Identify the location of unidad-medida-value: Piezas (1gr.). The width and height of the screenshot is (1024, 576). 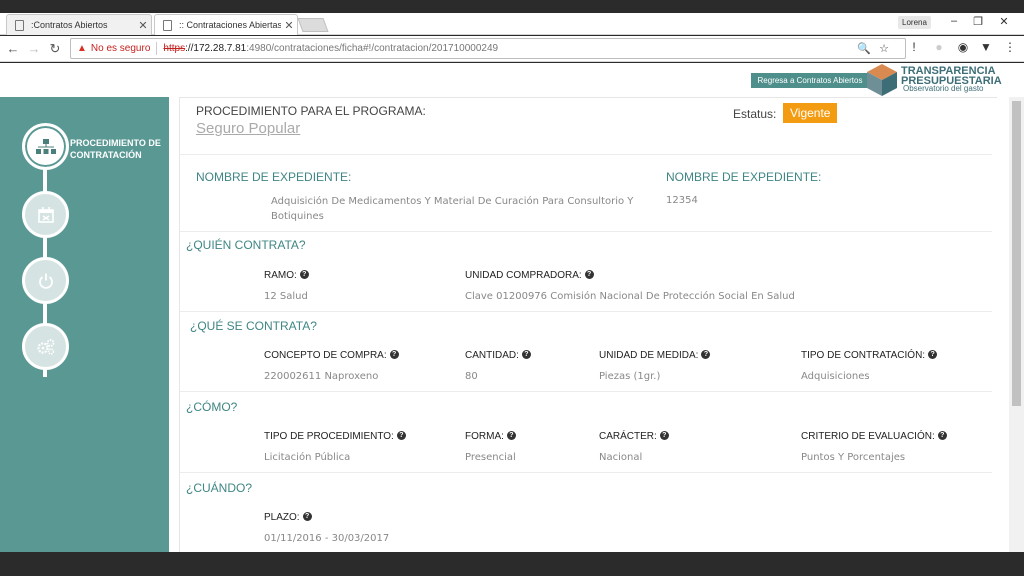
(630, 376).